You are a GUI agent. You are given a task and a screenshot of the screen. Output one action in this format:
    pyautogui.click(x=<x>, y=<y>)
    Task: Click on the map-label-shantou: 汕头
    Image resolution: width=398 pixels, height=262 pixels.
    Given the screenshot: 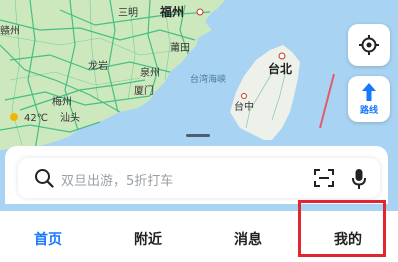 What is the action you would take?
    pyautogui.click(x=70, y=118)
    